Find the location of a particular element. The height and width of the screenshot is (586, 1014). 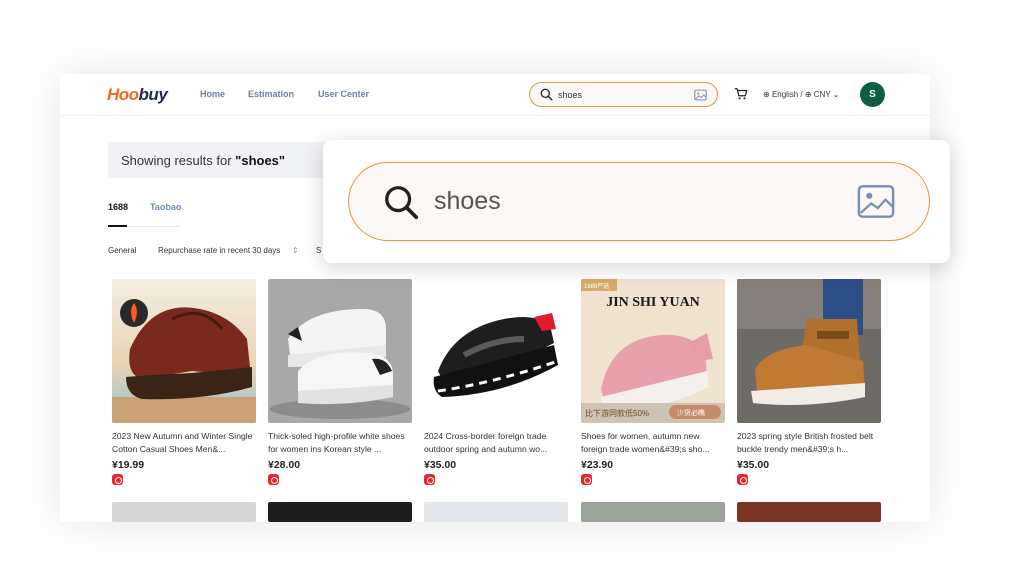

locale-label: English / ⊕ CNY is located at coordinates (801, 94).